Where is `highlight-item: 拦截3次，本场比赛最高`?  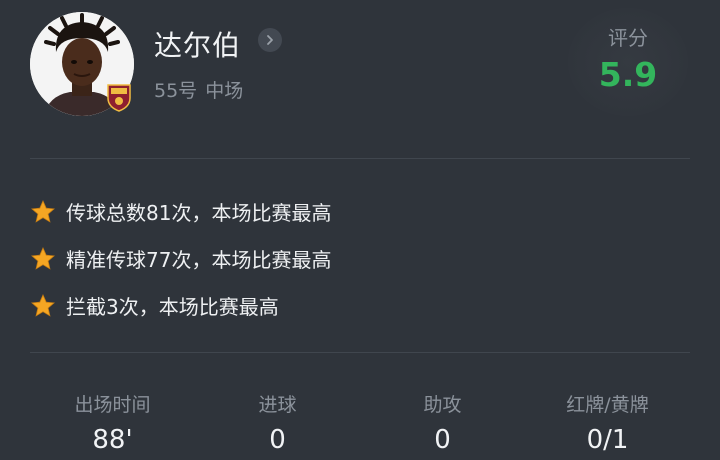
highlight-item: 拦截3次，本场比赛最高 is located at coordinates (180, 305).